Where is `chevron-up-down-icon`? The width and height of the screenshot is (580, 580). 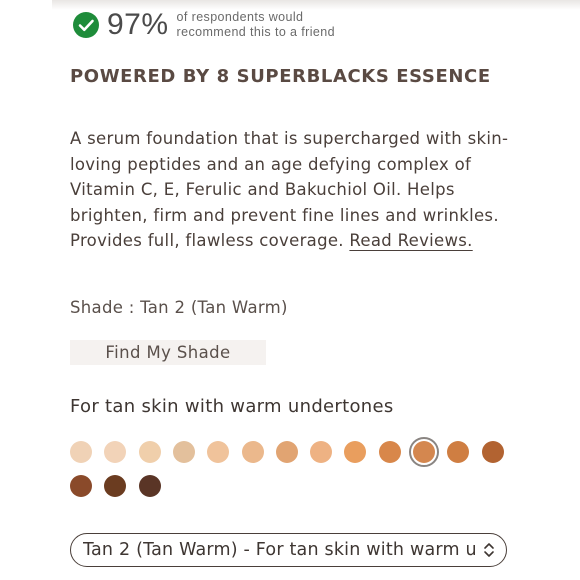
chevron-up-down-icon is located at coordinates (489, 550).